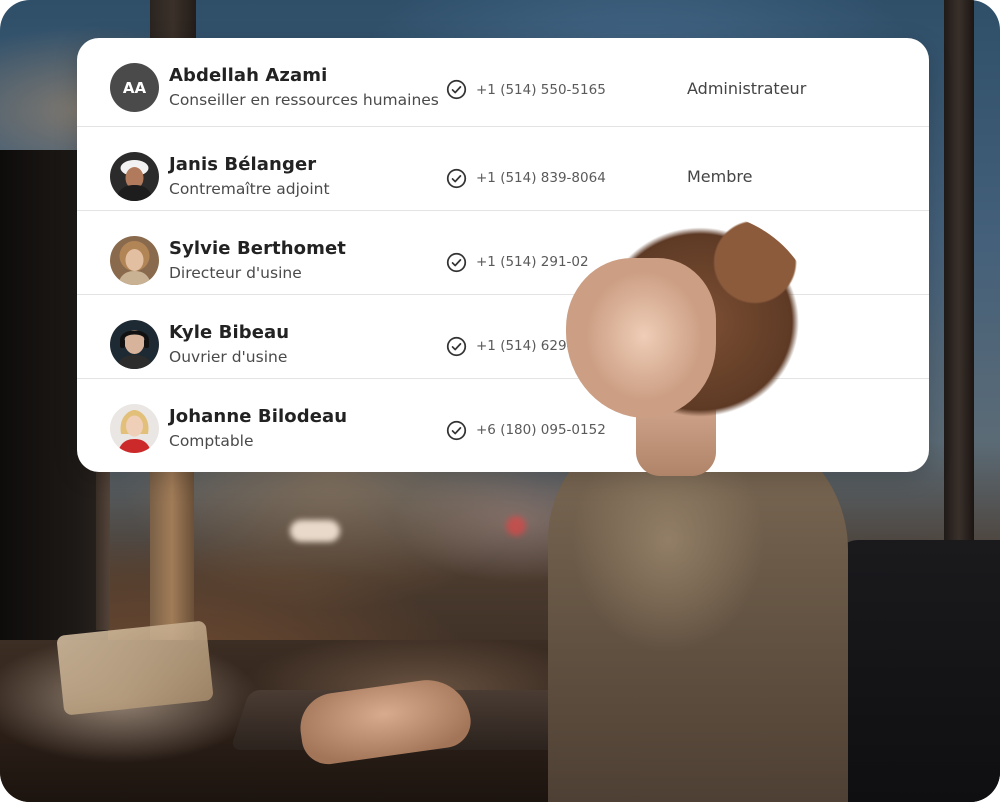  What do you see at coordinates (747, 88) in the screenshot?
I see `contact-permission: Administrateur` at bounding box center [747, 88].